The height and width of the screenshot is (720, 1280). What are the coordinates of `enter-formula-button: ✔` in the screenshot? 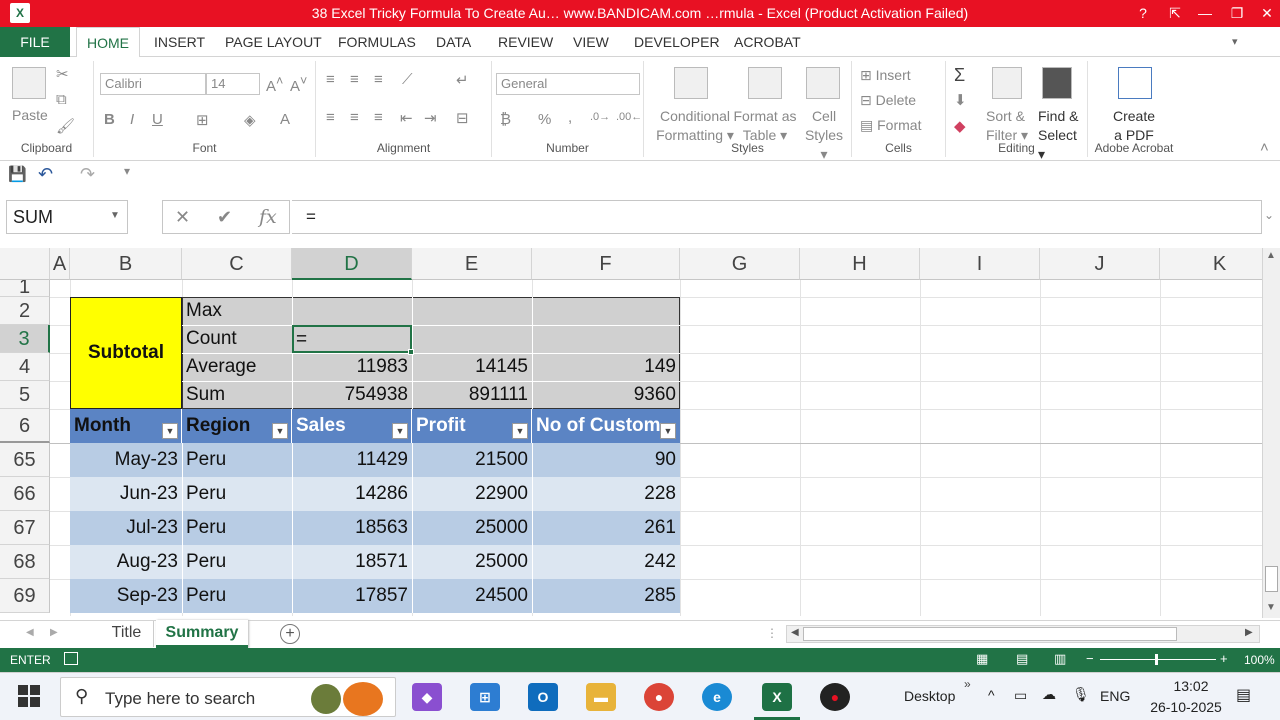 It's located at (224, 217).